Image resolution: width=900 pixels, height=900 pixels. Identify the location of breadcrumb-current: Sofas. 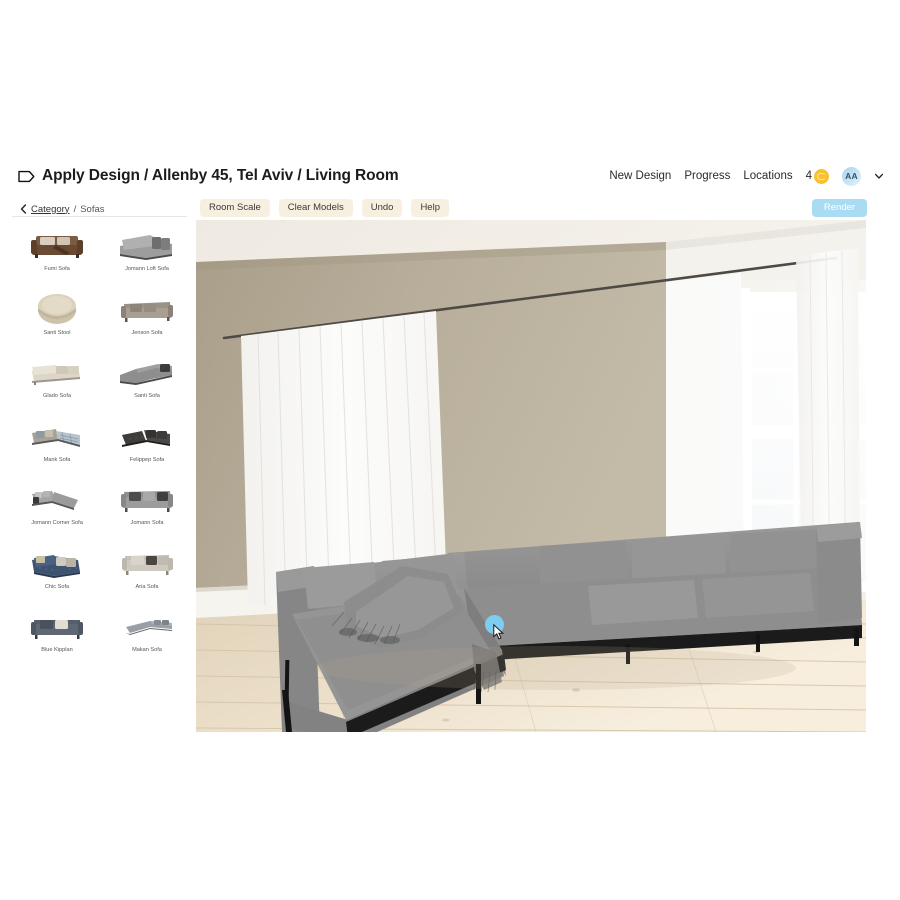
(92, 209).